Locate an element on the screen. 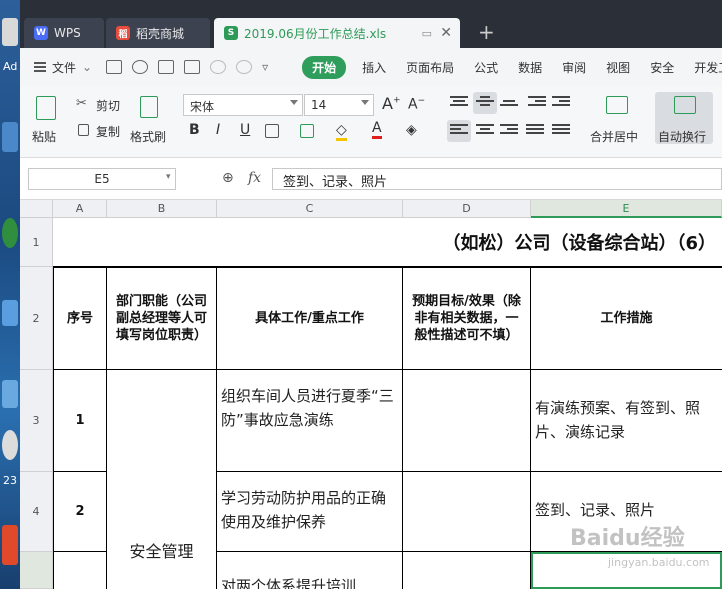 This screenshot has height=589, width=722. desktop-label: 23 is located at coordinates (10, 480).